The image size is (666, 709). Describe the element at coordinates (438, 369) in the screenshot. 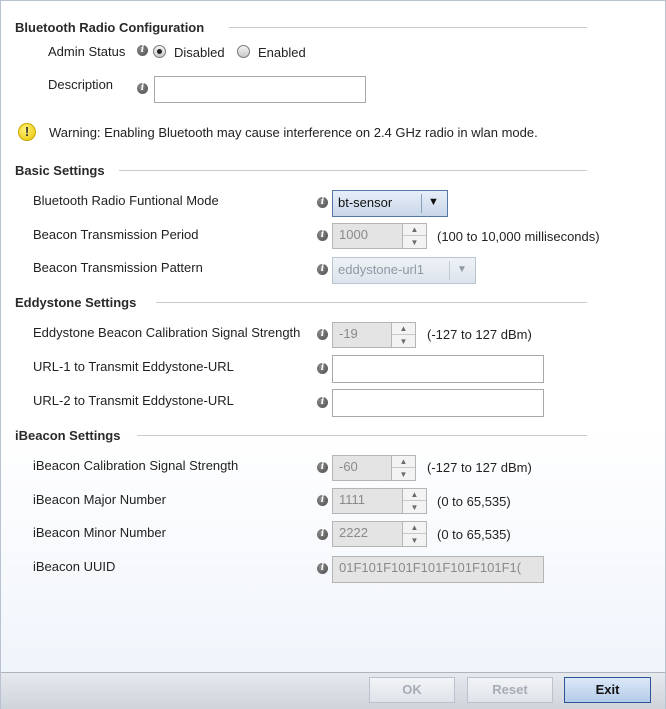

I see `url1-input` at that location.